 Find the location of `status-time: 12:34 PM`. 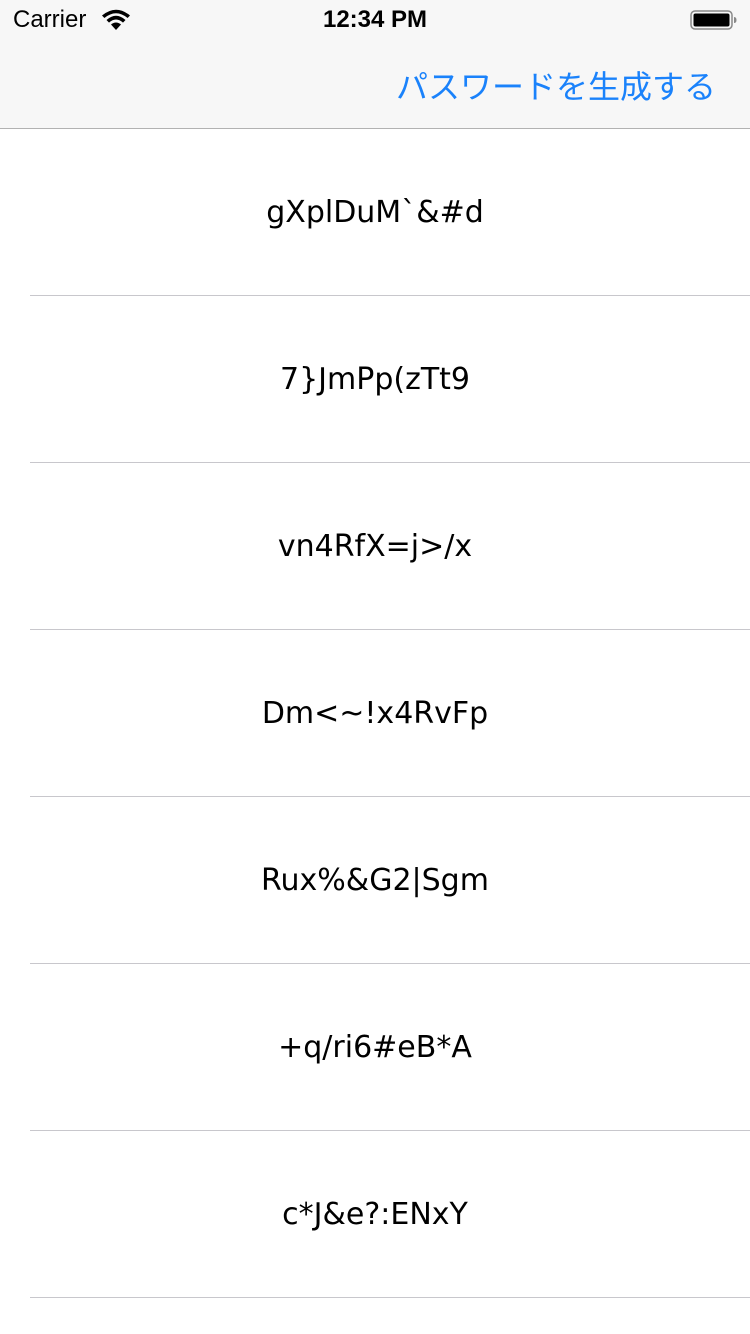

status-time: 12:34 PM is located at coordinates (375, 19).